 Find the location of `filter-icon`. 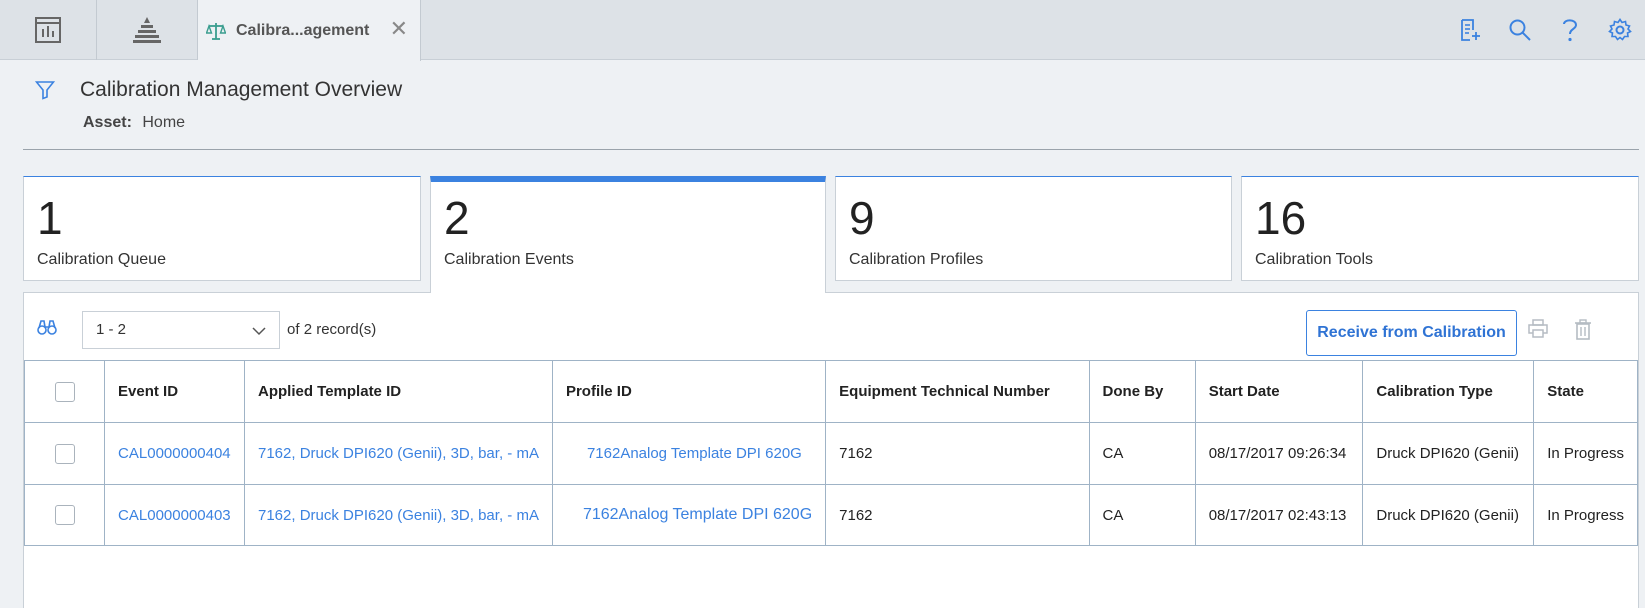

filter-icon is located at coordinates (45, 90).